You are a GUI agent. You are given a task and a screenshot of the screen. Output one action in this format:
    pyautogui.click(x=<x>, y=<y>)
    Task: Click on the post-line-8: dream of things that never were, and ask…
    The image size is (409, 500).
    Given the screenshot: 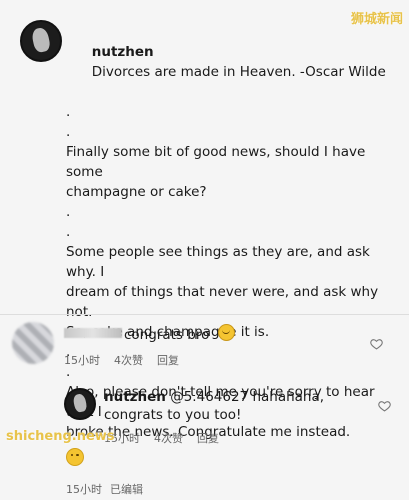 What is the action you would take?
    pyautogui.click(x=224, y=302)
    